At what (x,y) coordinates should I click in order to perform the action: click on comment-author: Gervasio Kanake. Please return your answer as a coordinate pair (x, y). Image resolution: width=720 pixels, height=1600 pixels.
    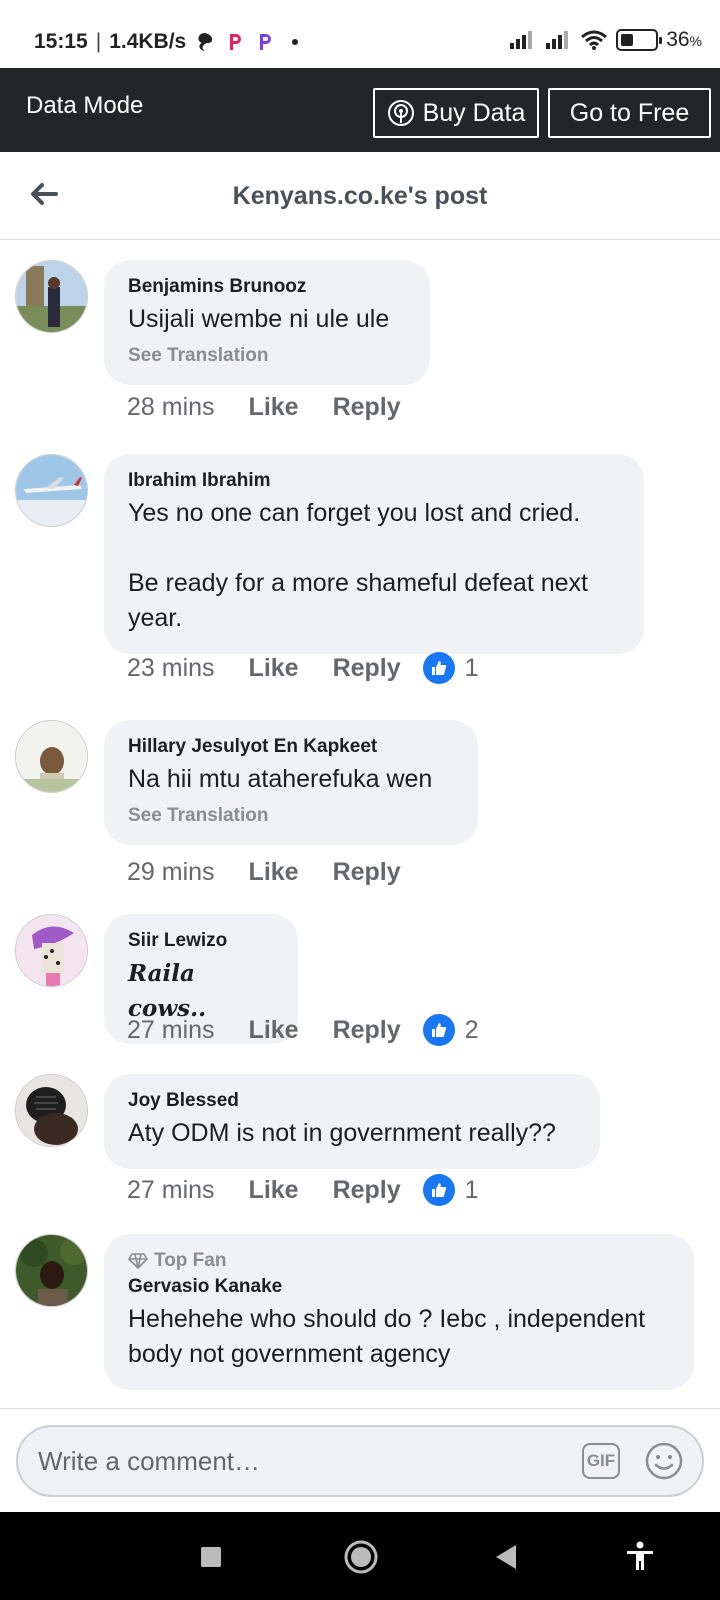
    Looking at the image, I should click on (399, 1287).